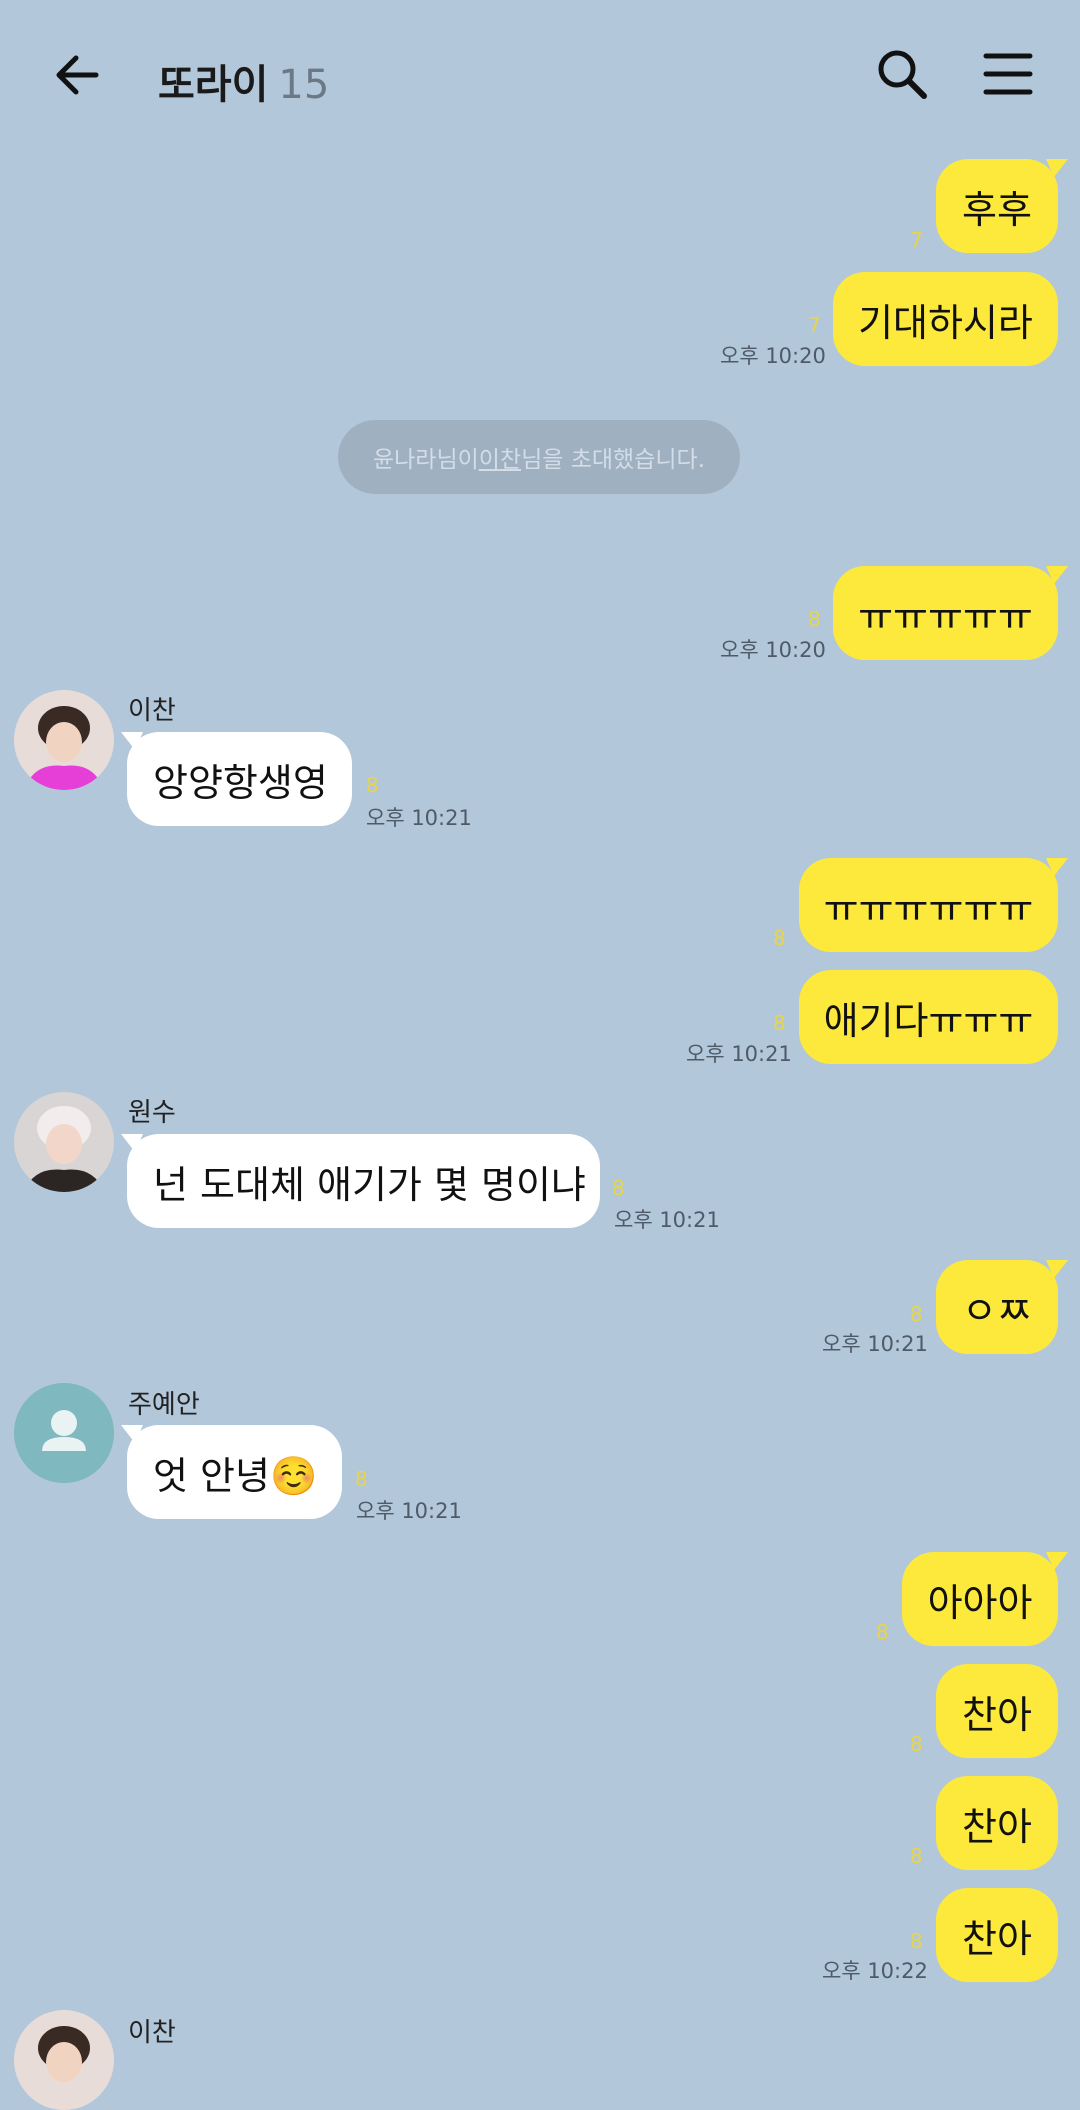  What do you see at coordinates (425, 460) in the screenshot?
I see `notice-inviter: 윤나라님이` at bounding box center [425, 460].